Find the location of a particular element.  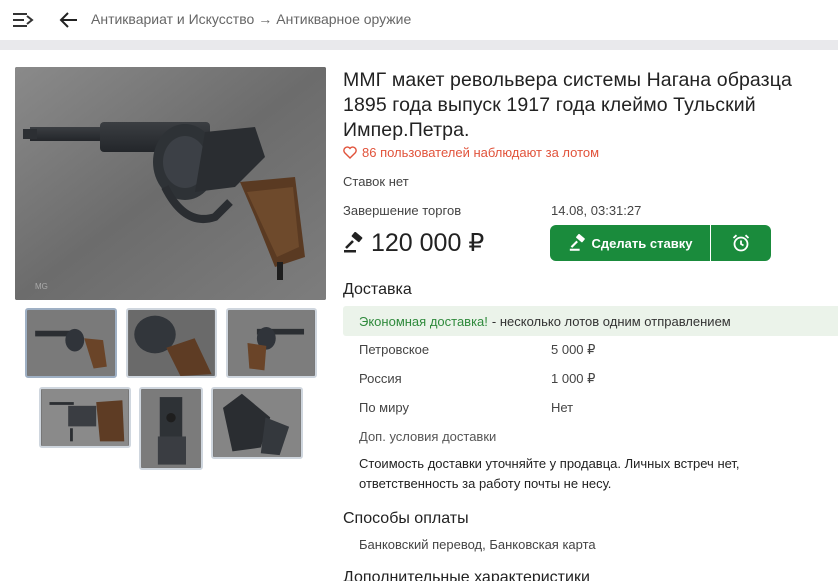

lot-price: 120 000 ₽ is located at coordinates (413, 243).